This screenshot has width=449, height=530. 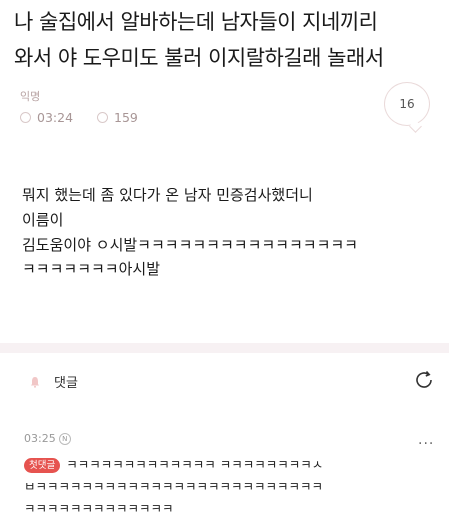 What do you see at coordinates (35, 382) in the screenshot?
I see `bell-icon` at bounding box center [35, 382].